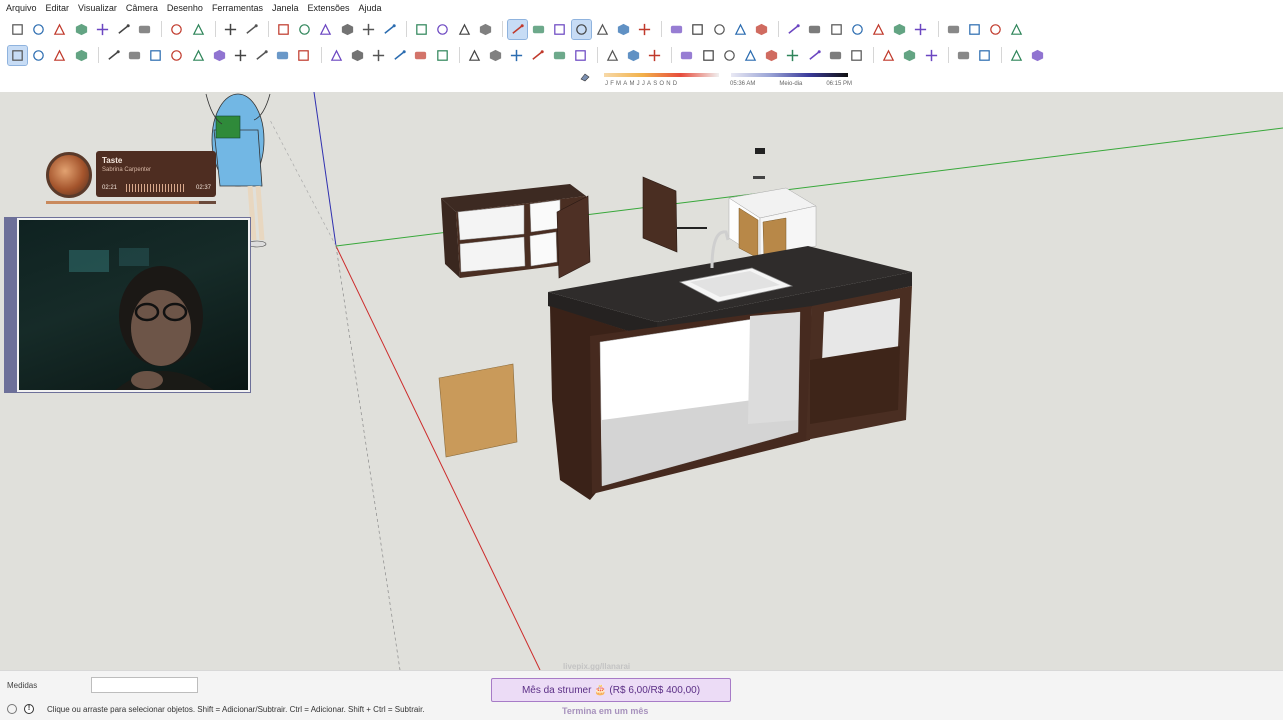 The image size is (1283, 720). Describe the element at coordinates (58, 8) in the screenshot. I see `menu-item-1: Editar` at that location.